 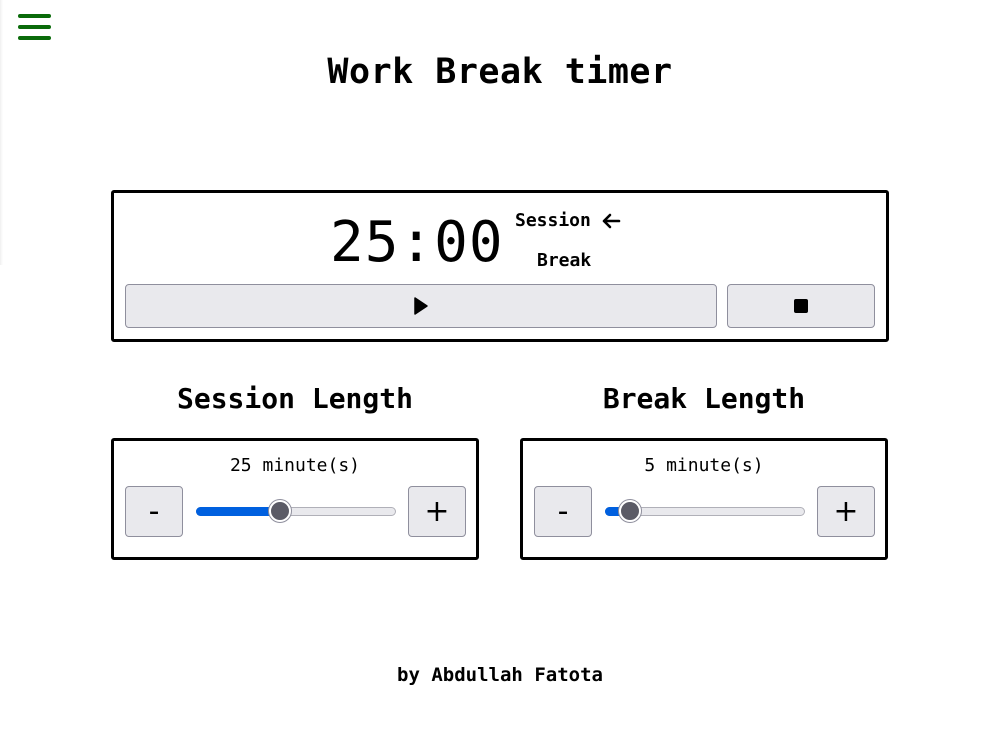 What do you see at coordinates (154, 511) in the screenshot?
I see `session-decrement-button: -` at bounding box center [154, 511].